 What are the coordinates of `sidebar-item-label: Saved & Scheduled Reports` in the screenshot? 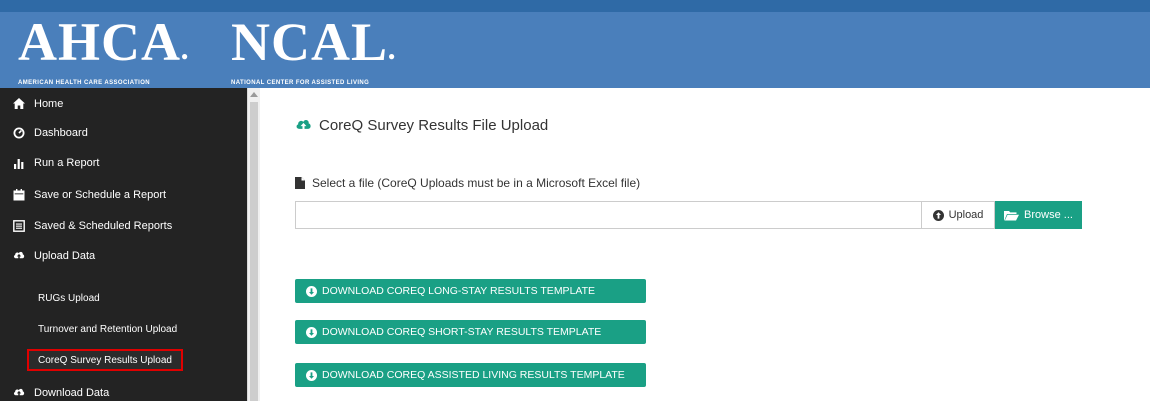 It's located at (103, 225).